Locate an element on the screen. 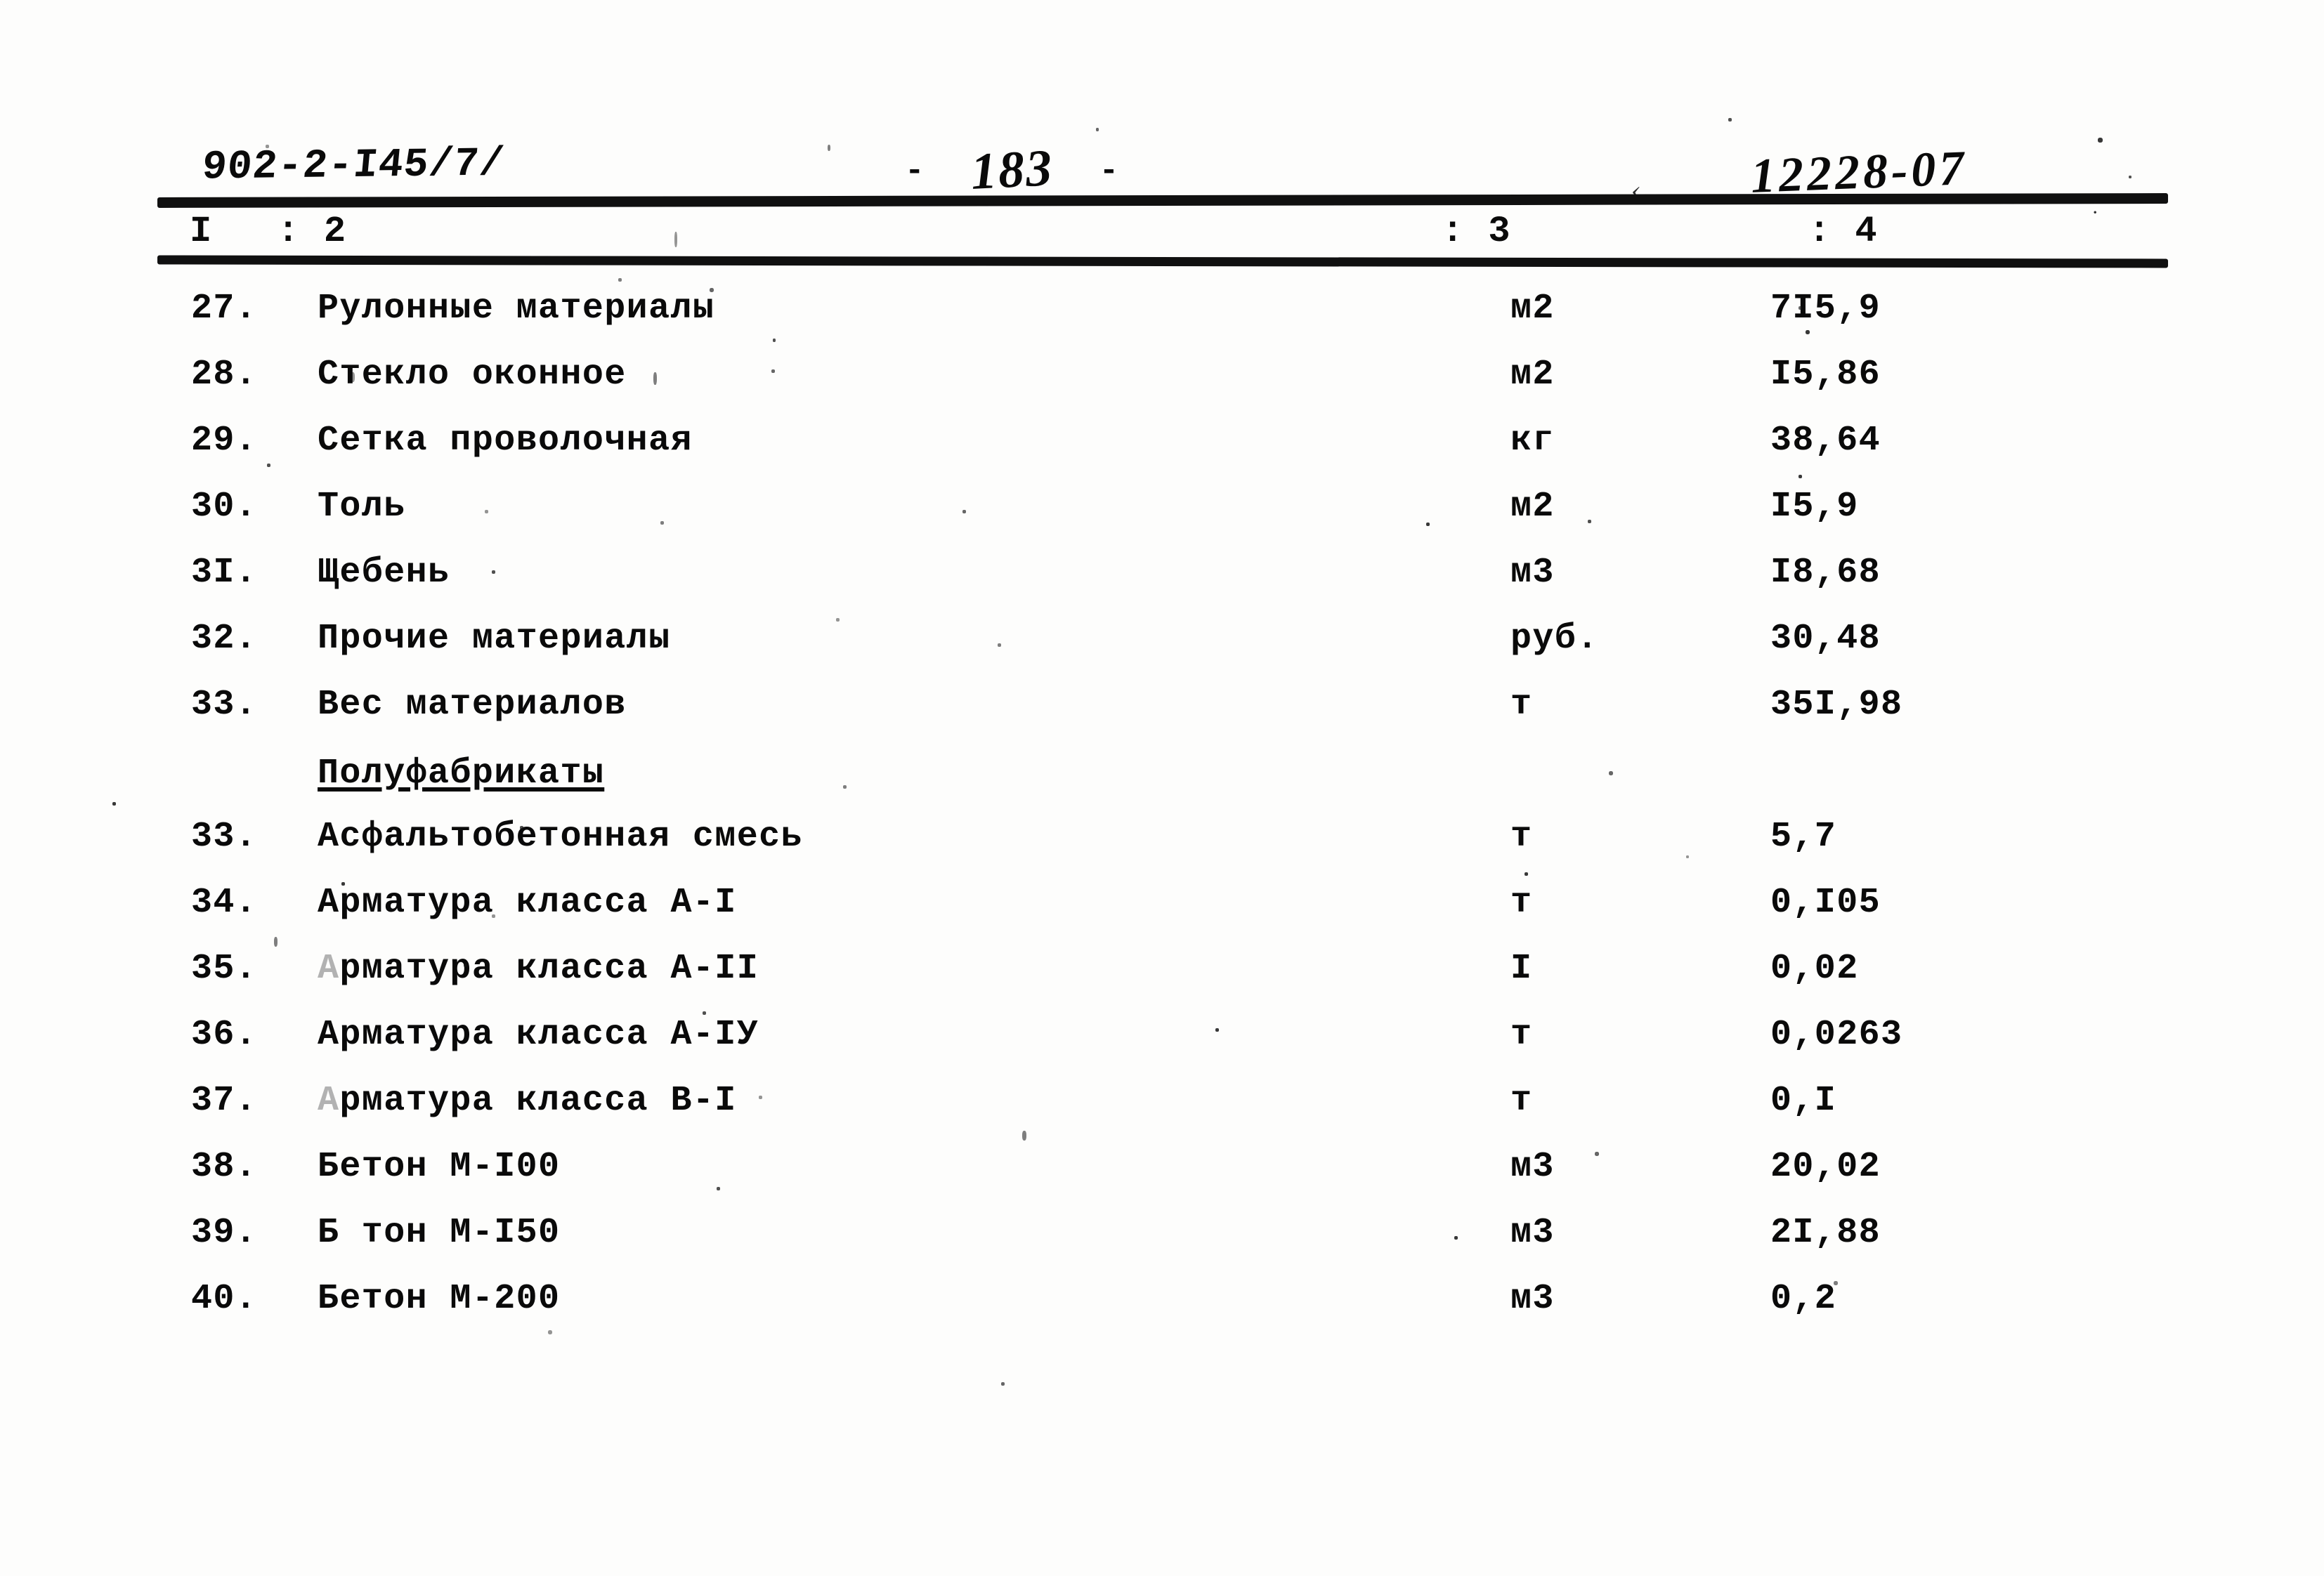  row-material-name: Толь is located at coordinates (362, 507).